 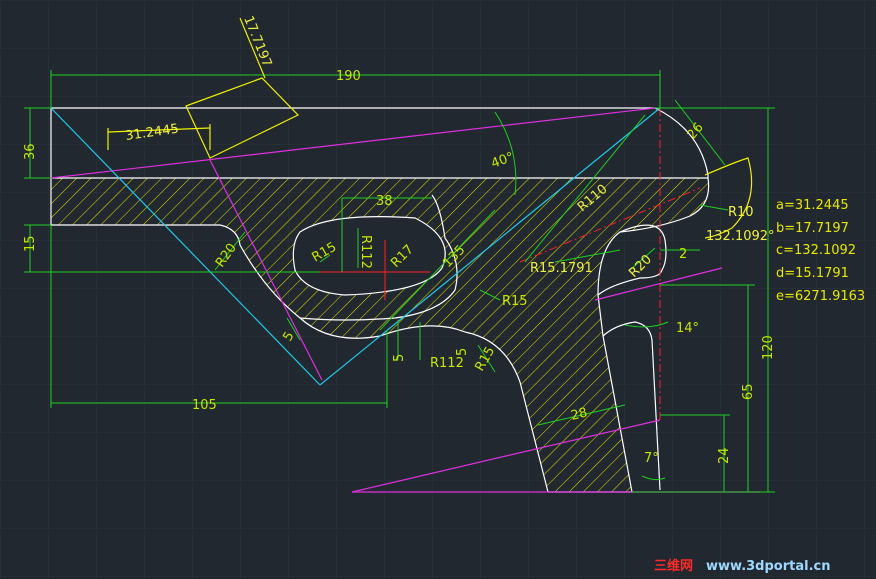 I want to click on dim-65: 65, so click(x=748, y=391).